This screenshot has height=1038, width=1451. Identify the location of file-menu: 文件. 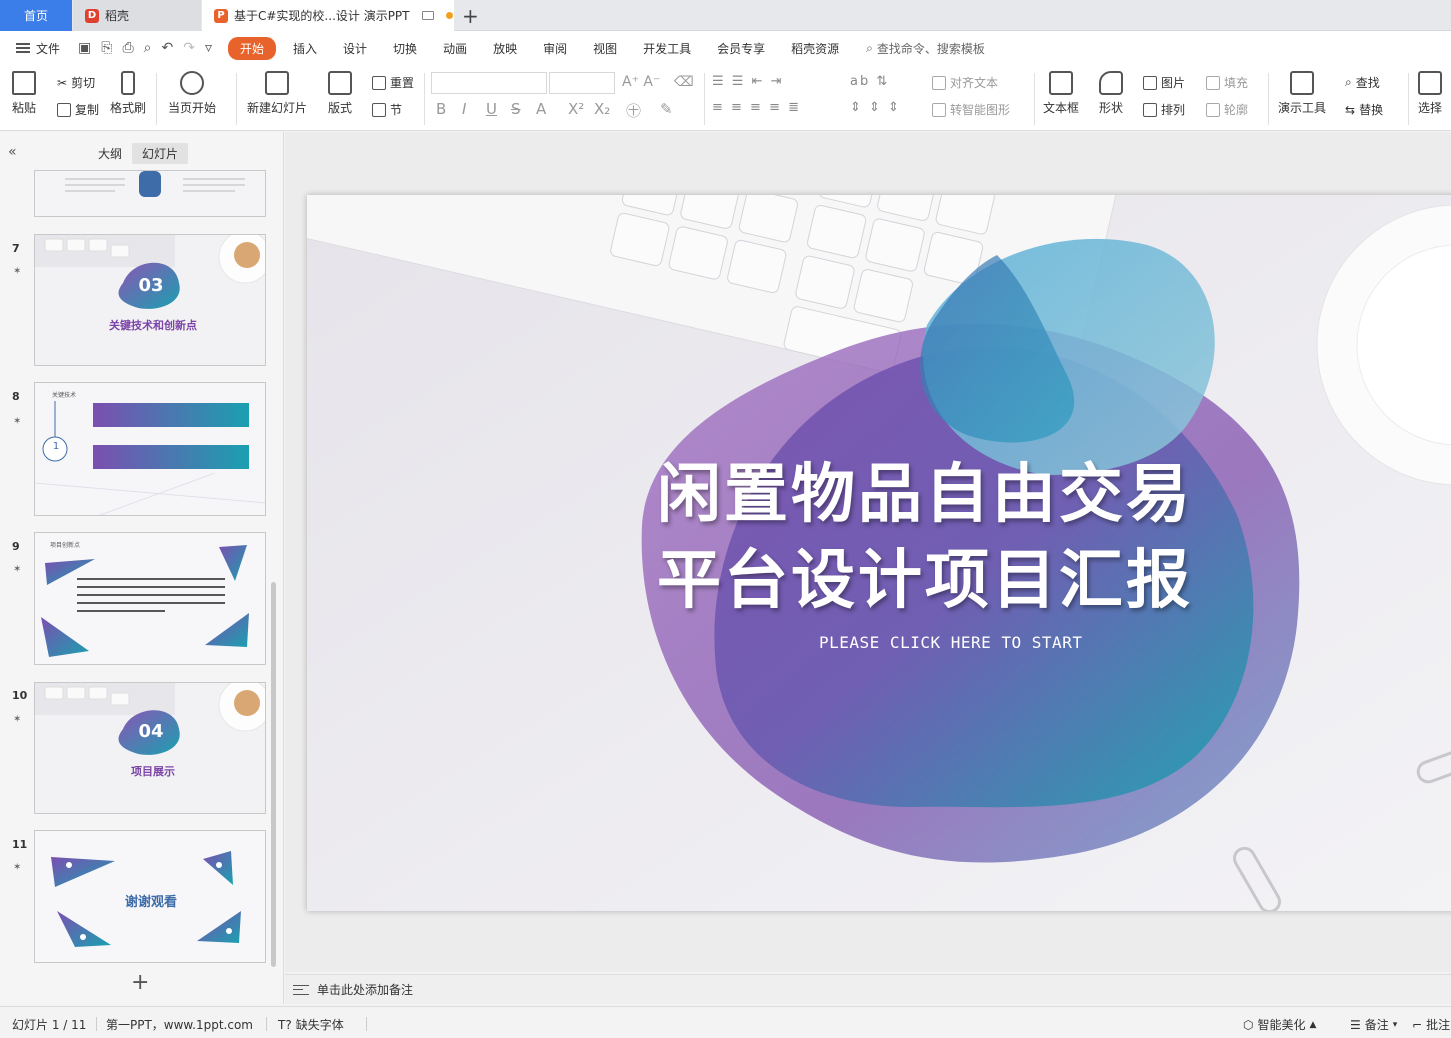
(38, 48).